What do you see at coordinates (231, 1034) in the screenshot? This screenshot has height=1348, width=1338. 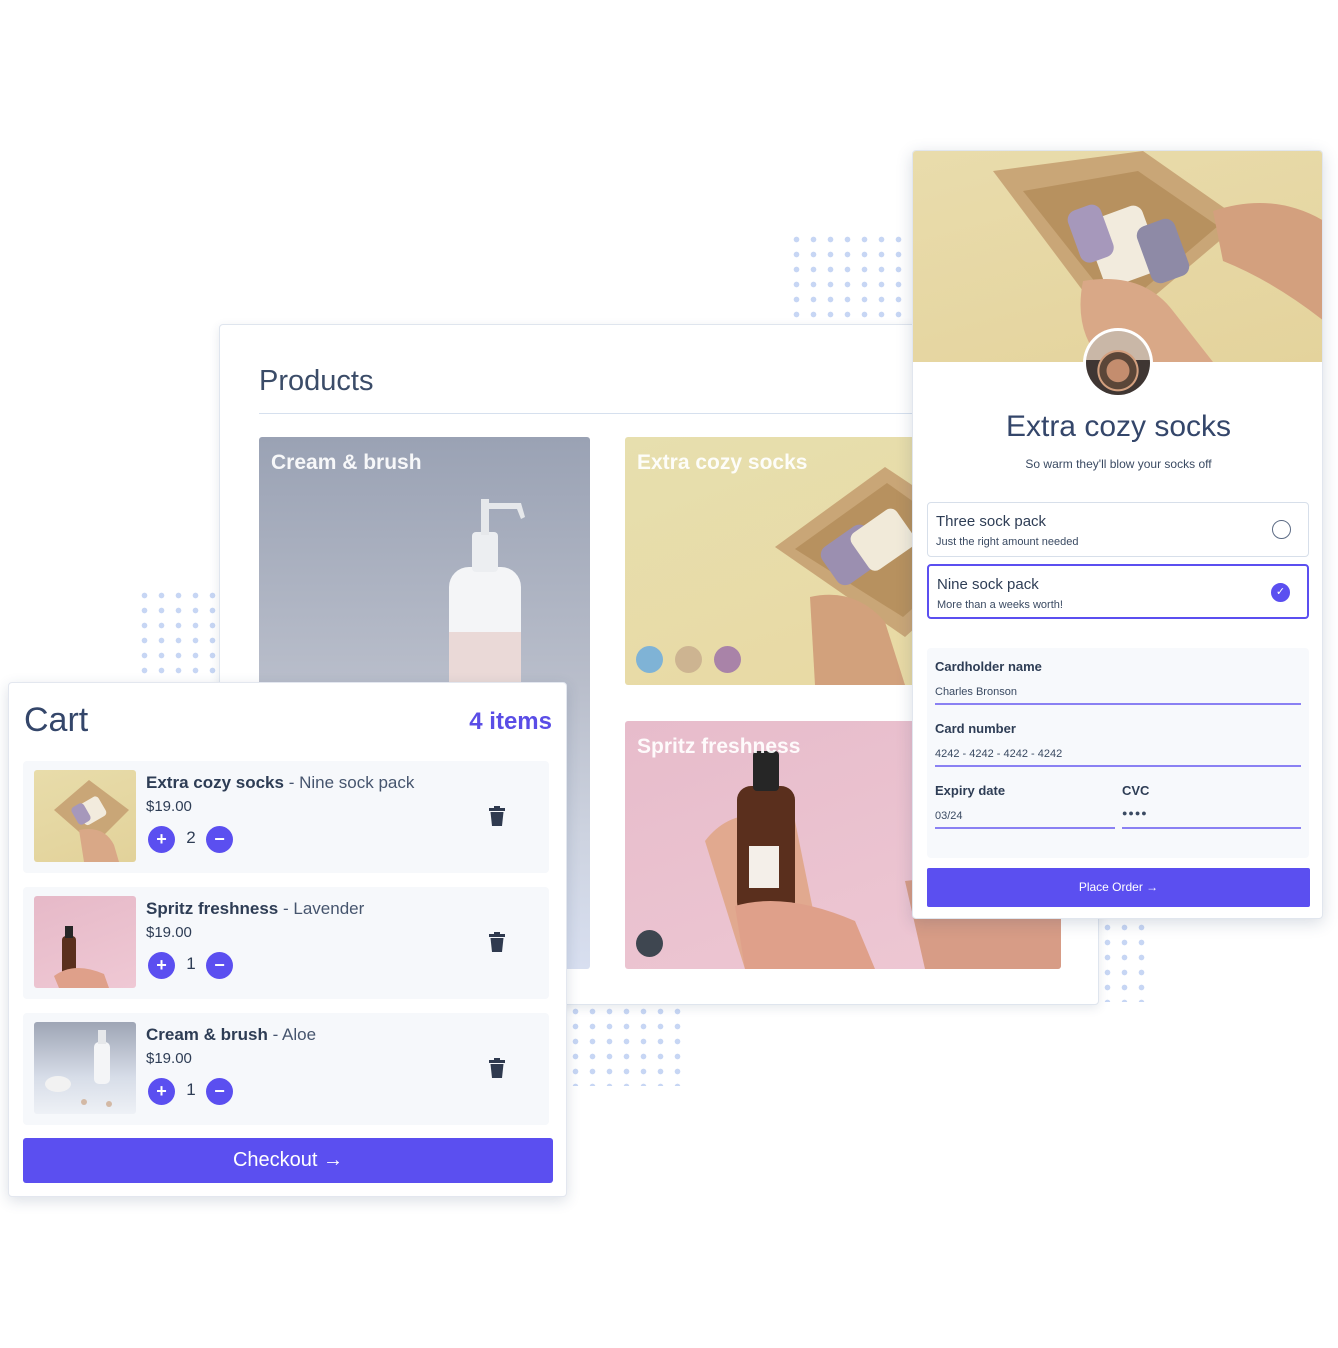 I see `cart-item-name: Cream & brush - Aloe` at bounding box center [231, 1034].